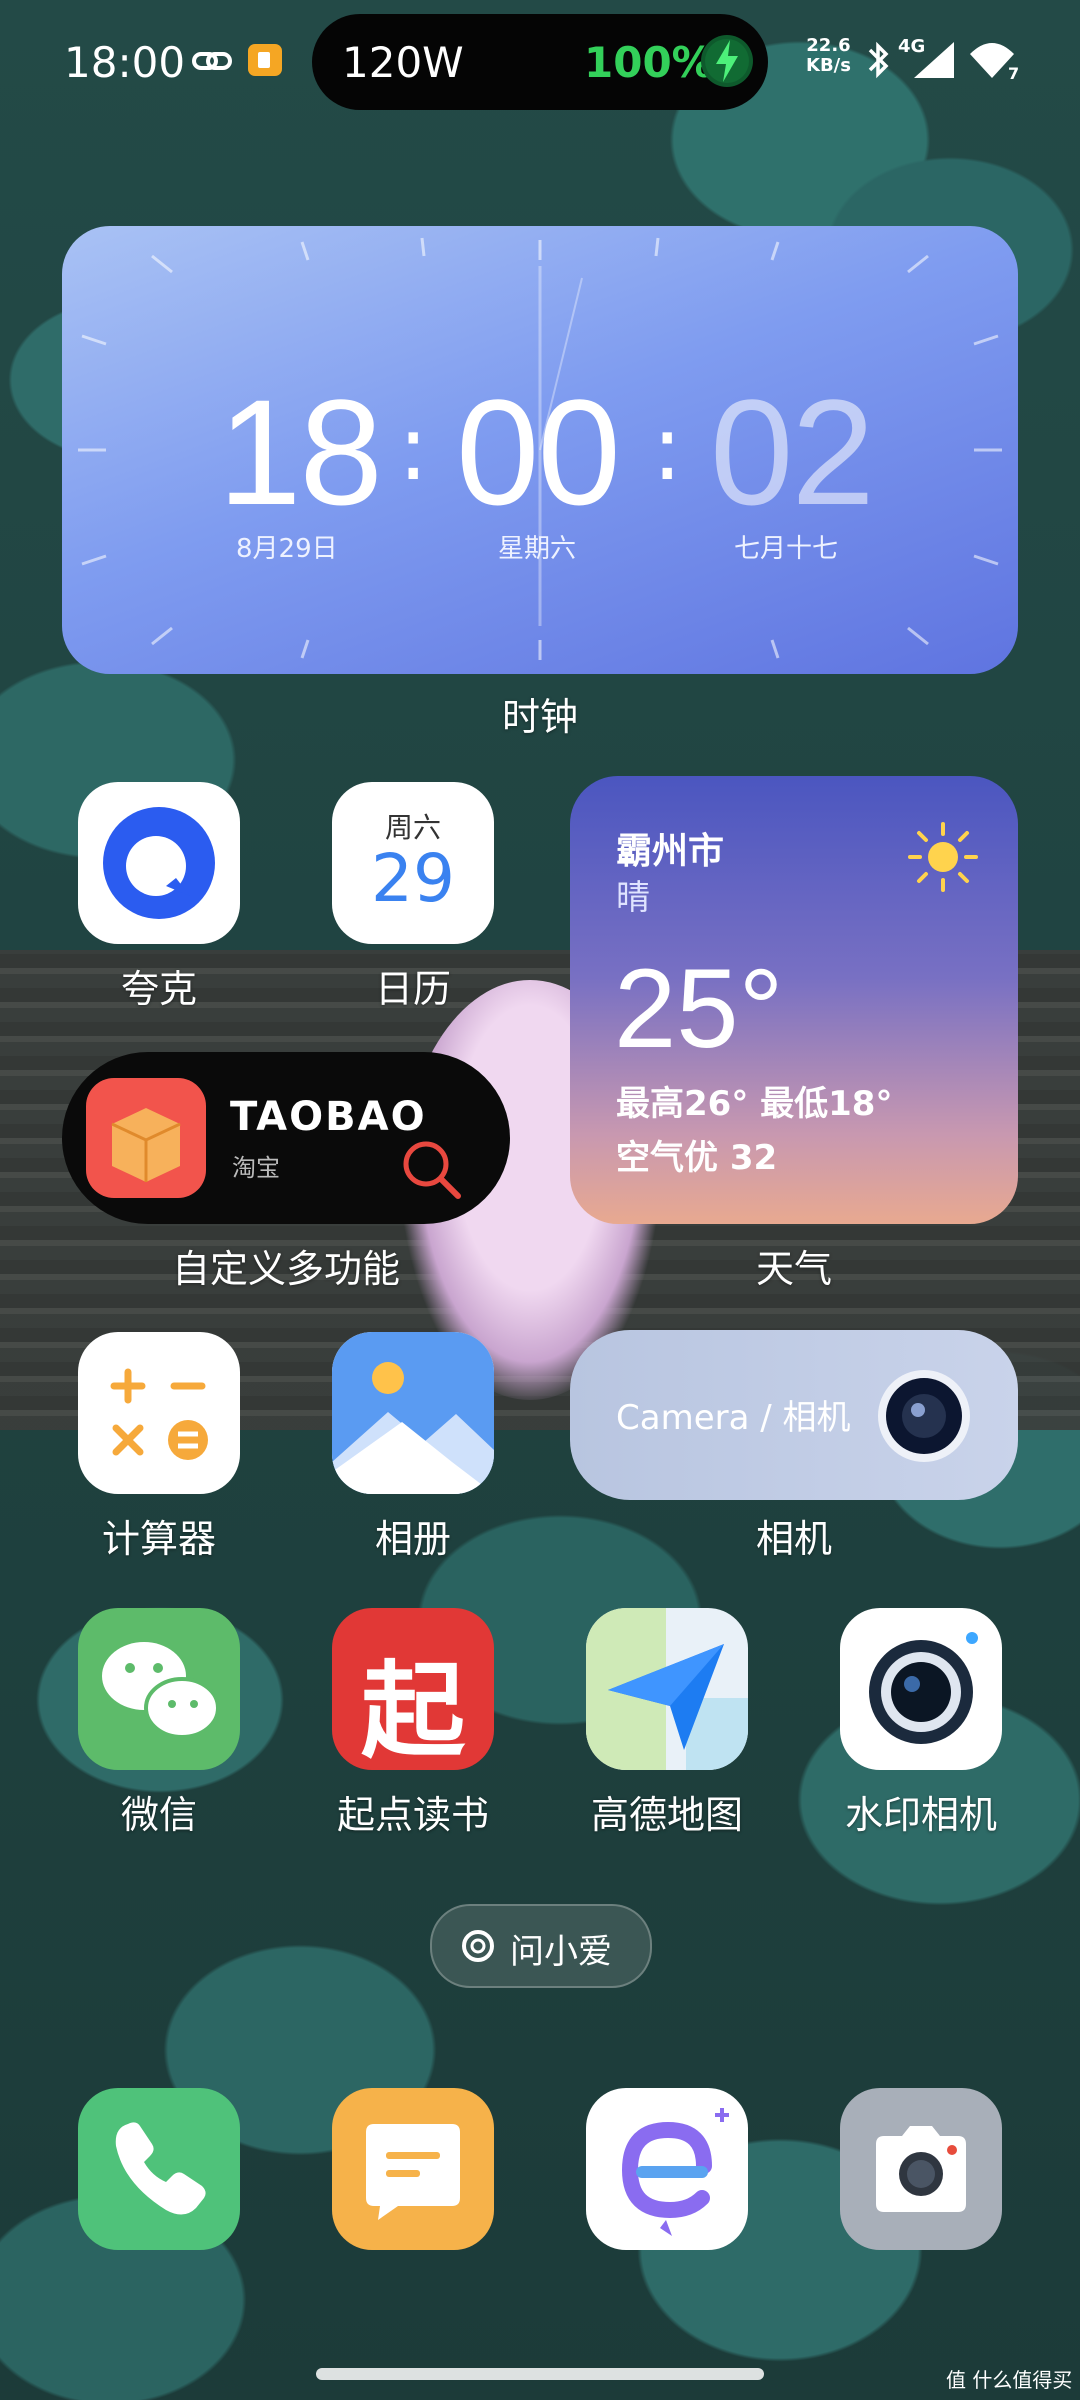 This screenshot has height=2400, width=1080. What do you see at coordinates (256, 1168) in the screenshot?
I see `taobao-sub: 淘宝` at bounding box center [256, 1168].